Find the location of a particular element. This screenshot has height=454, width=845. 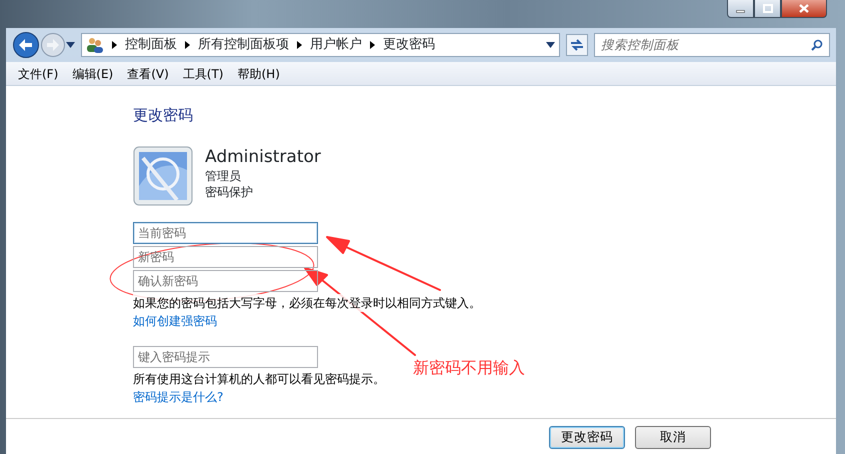

close-button is located at coordinates (804, 9).